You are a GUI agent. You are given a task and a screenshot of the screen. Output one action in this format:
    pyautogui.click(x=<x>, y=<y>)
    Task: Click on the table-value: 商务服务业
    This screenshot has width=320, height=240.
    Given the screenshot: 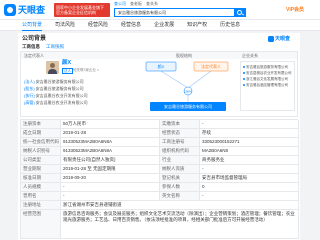 What is the action you would take?
    pyautogui.click(x=249, y=160)
    